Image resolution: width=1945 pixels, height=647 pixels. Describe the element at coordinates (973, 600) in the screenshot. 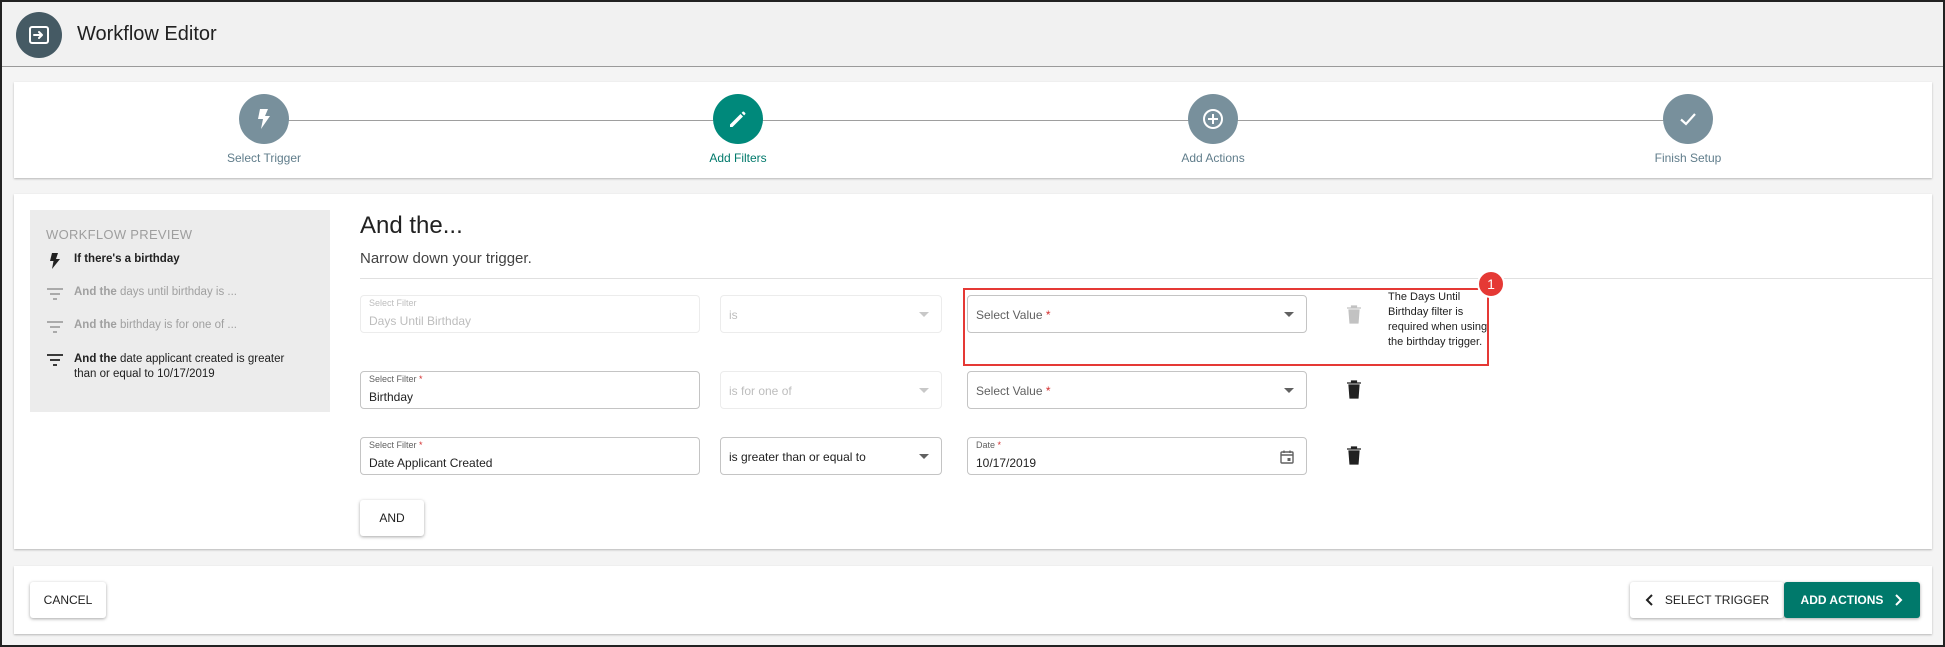

I see `footer-bar: CANCEL SELECT TRIGGER ADD ACTIONS` at that location.